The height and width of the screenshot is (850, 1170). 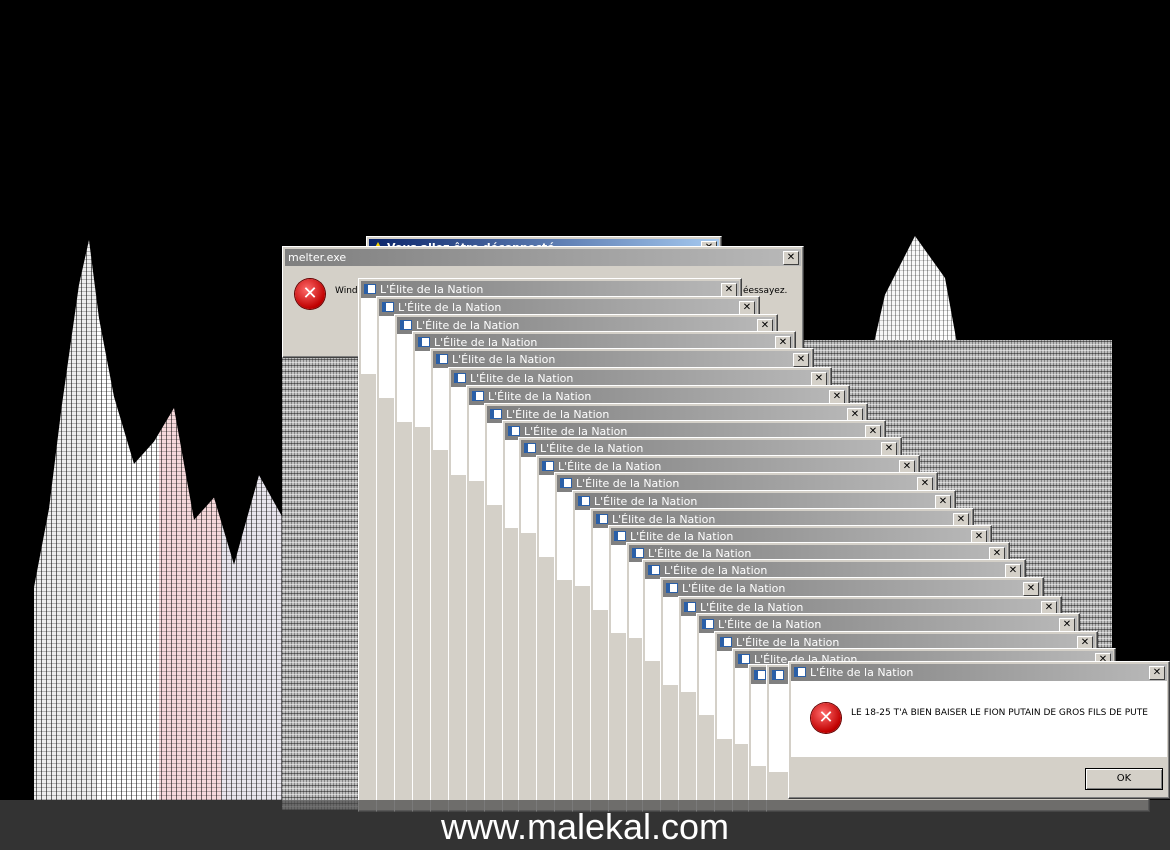 I want to click on front-dialog-titlebar: L'Élite de la Nation ✕, so click(x=979, y=672).